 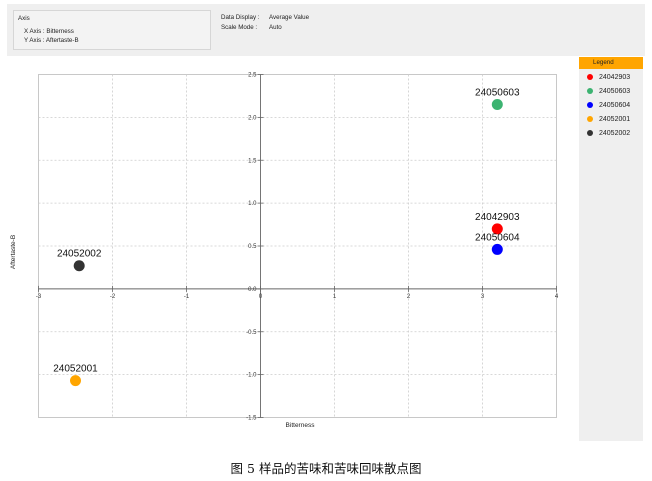 I want to click on legend-label: 24052002, so click(x=615, y=133).